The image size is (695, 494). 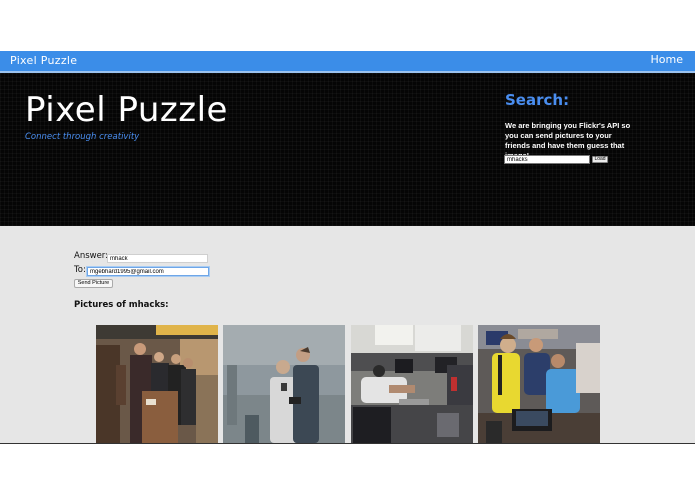 I want to click on home-link: Home, so click(x=667, y=59).